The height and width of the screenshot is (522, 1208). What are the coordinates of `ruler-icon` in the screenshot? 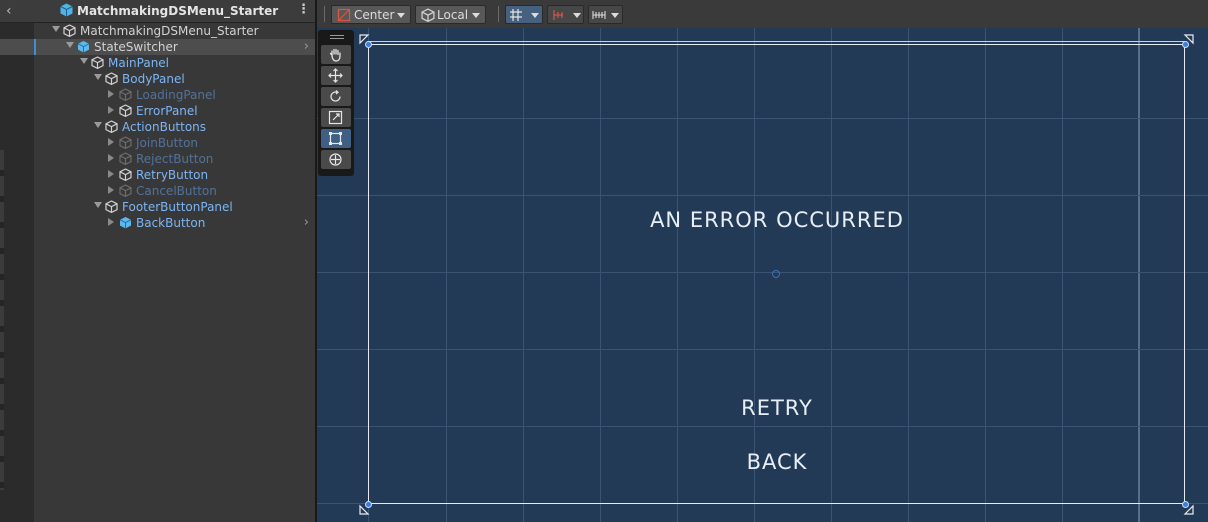 It's located at (599, 15).